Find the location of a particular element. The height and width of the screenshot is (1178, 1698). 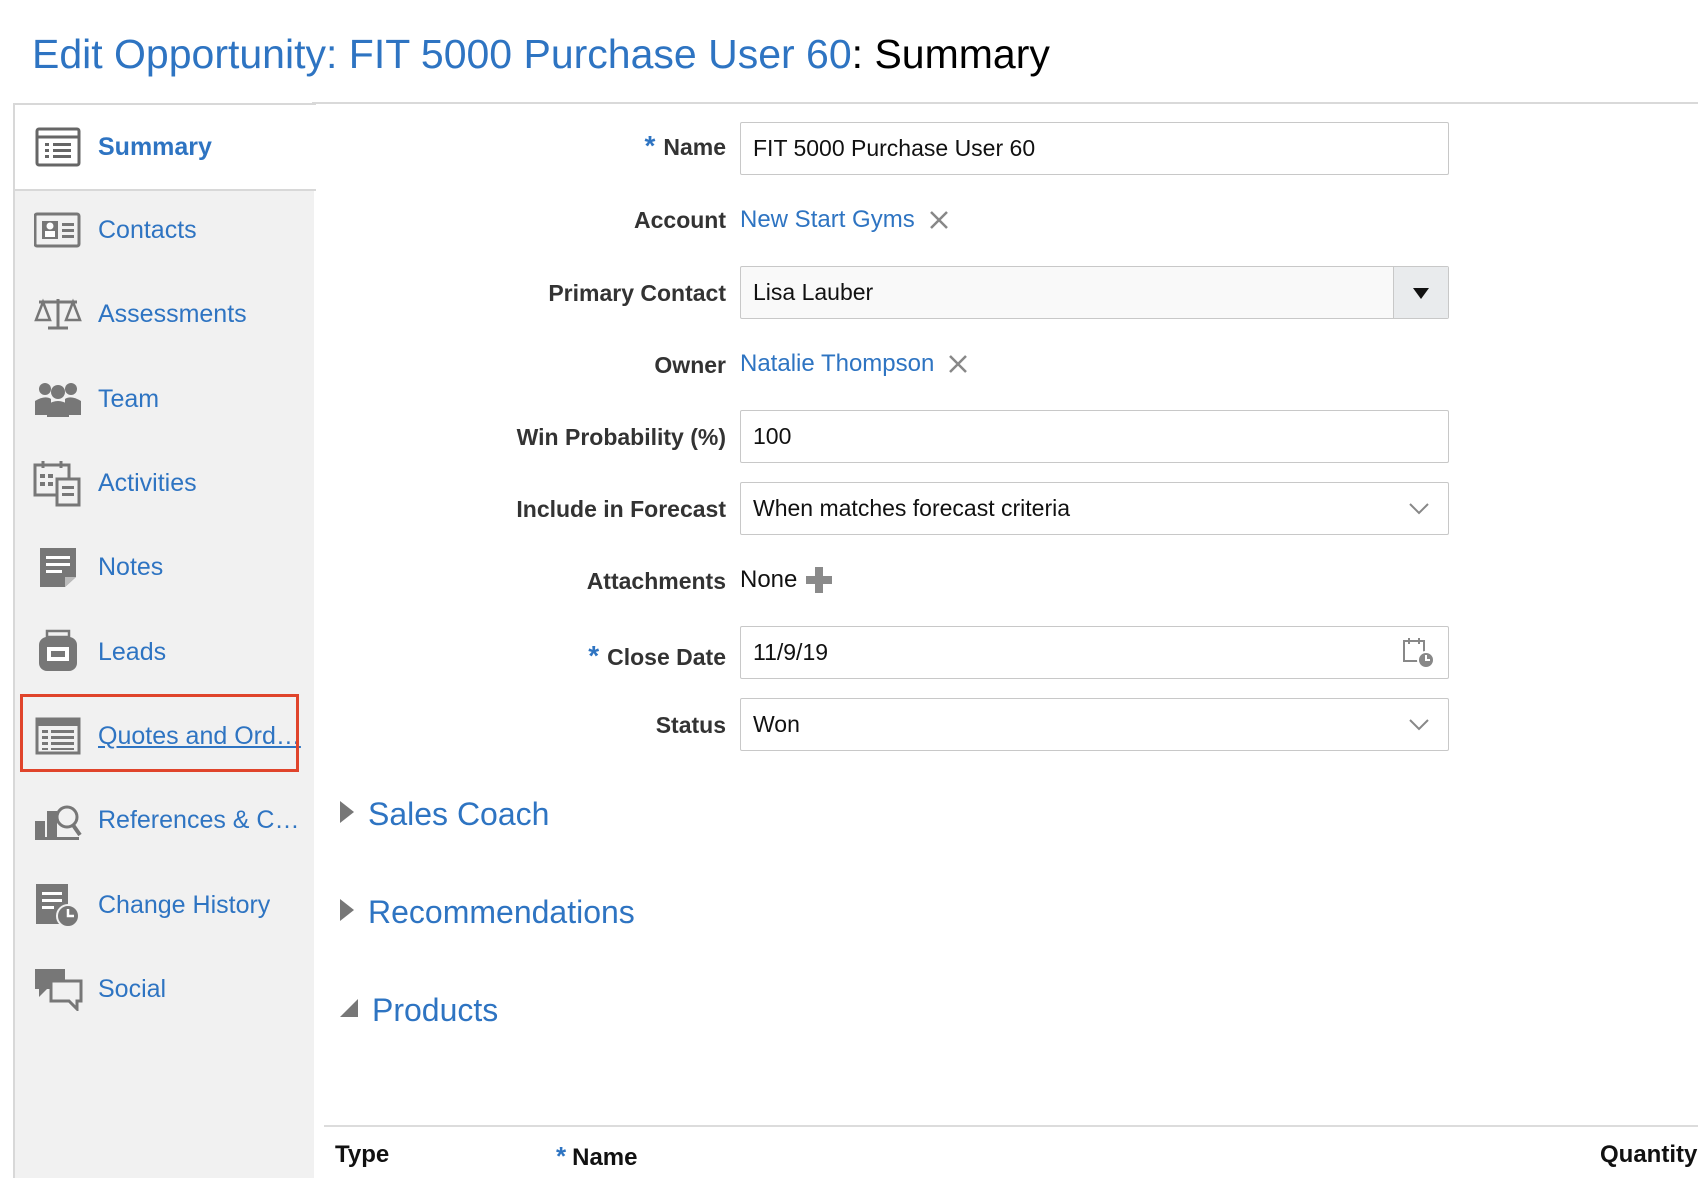

quotes-table-icon is located at coordinates (58, 736).